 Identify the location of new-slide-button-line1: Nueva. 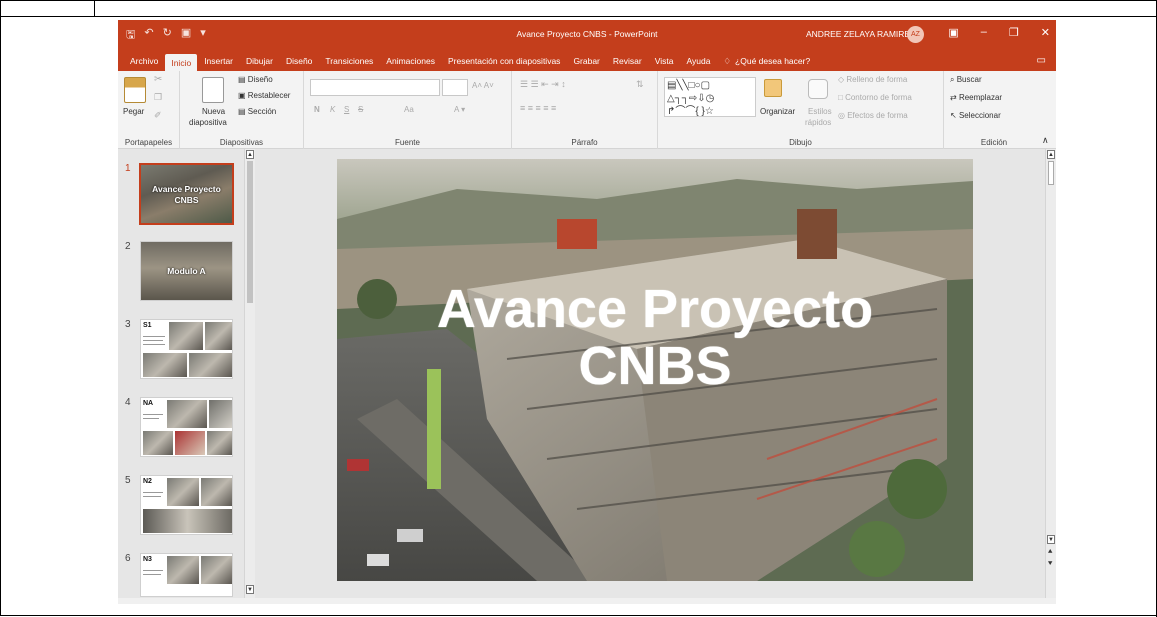
(213, 111).